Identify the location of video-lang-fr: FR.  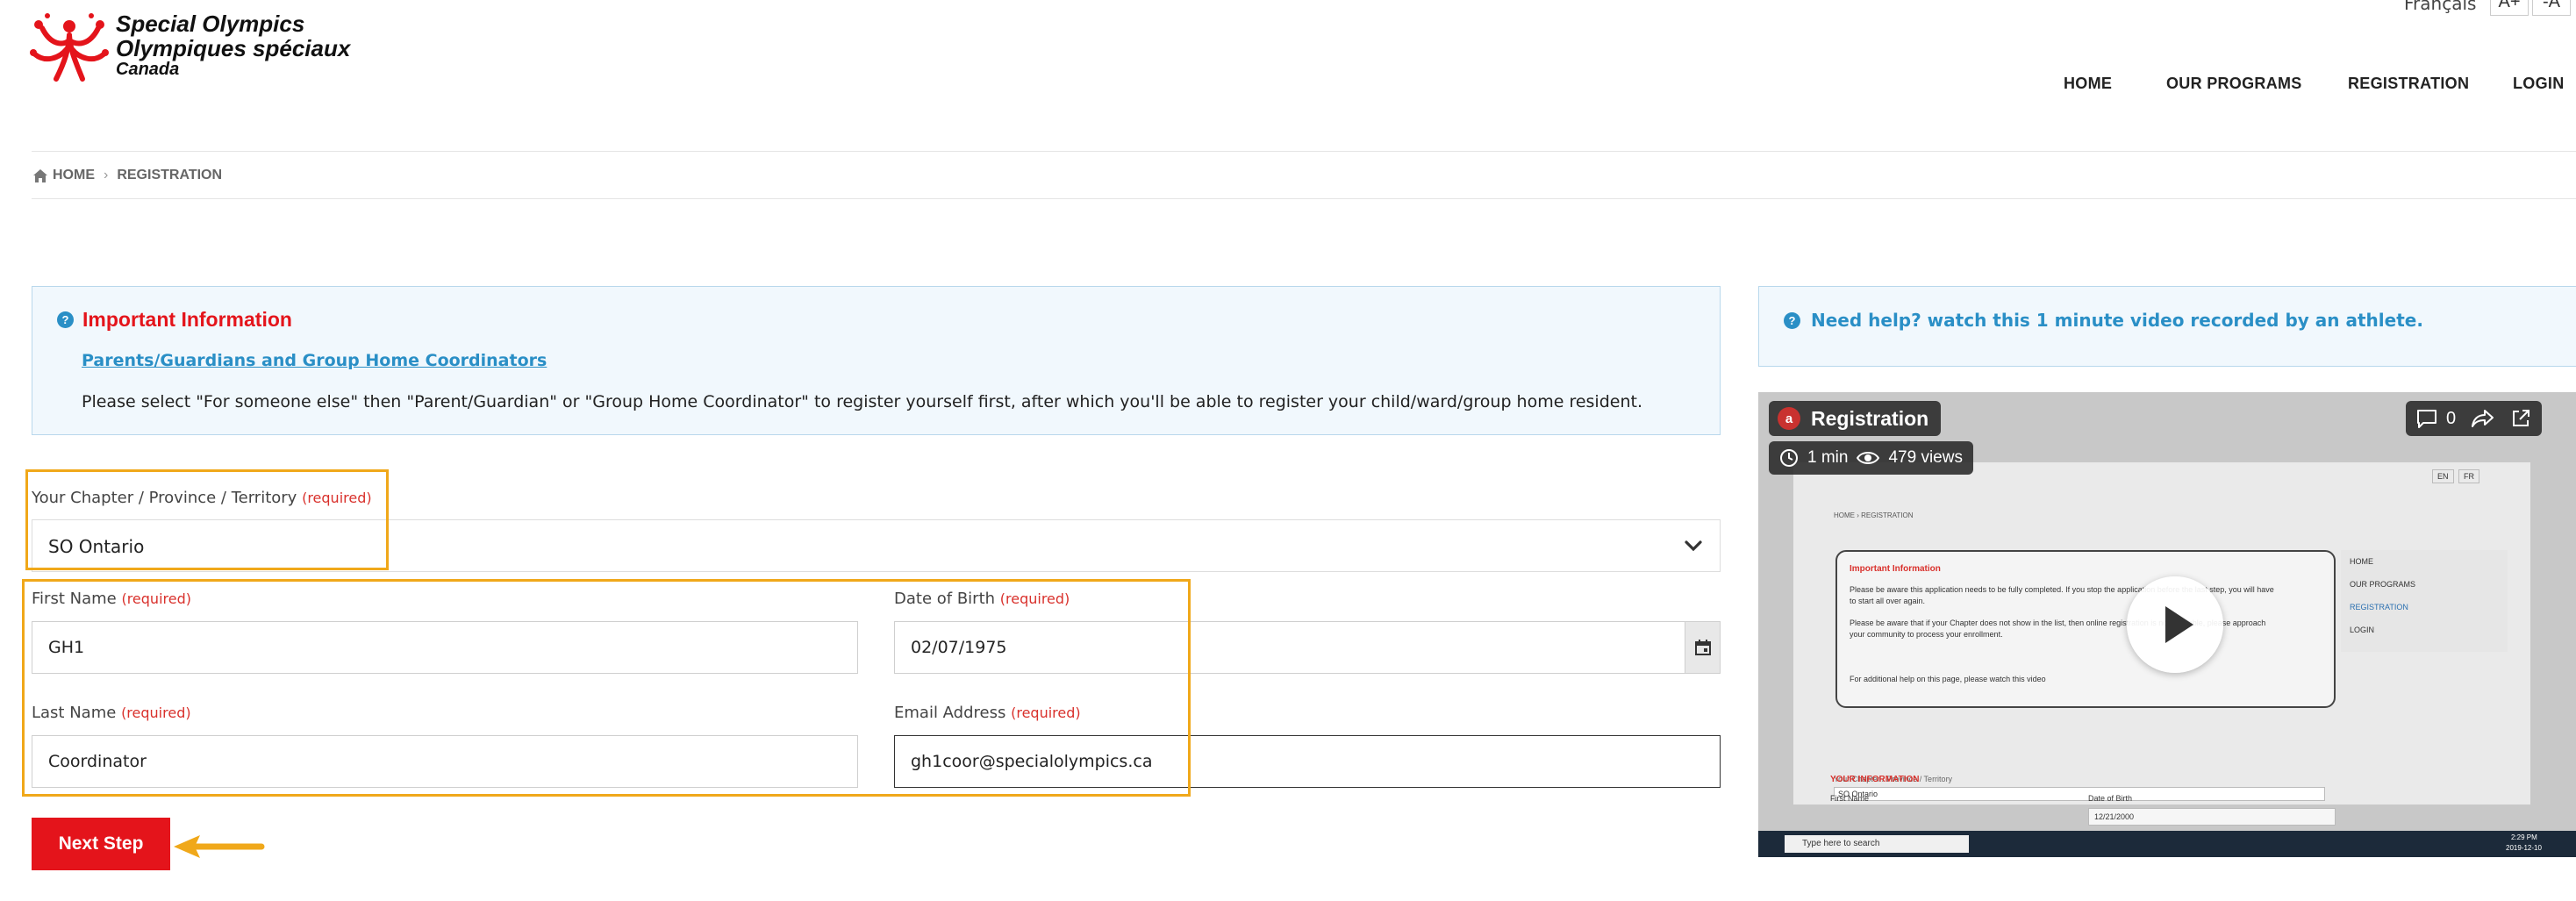
(2468, 476).